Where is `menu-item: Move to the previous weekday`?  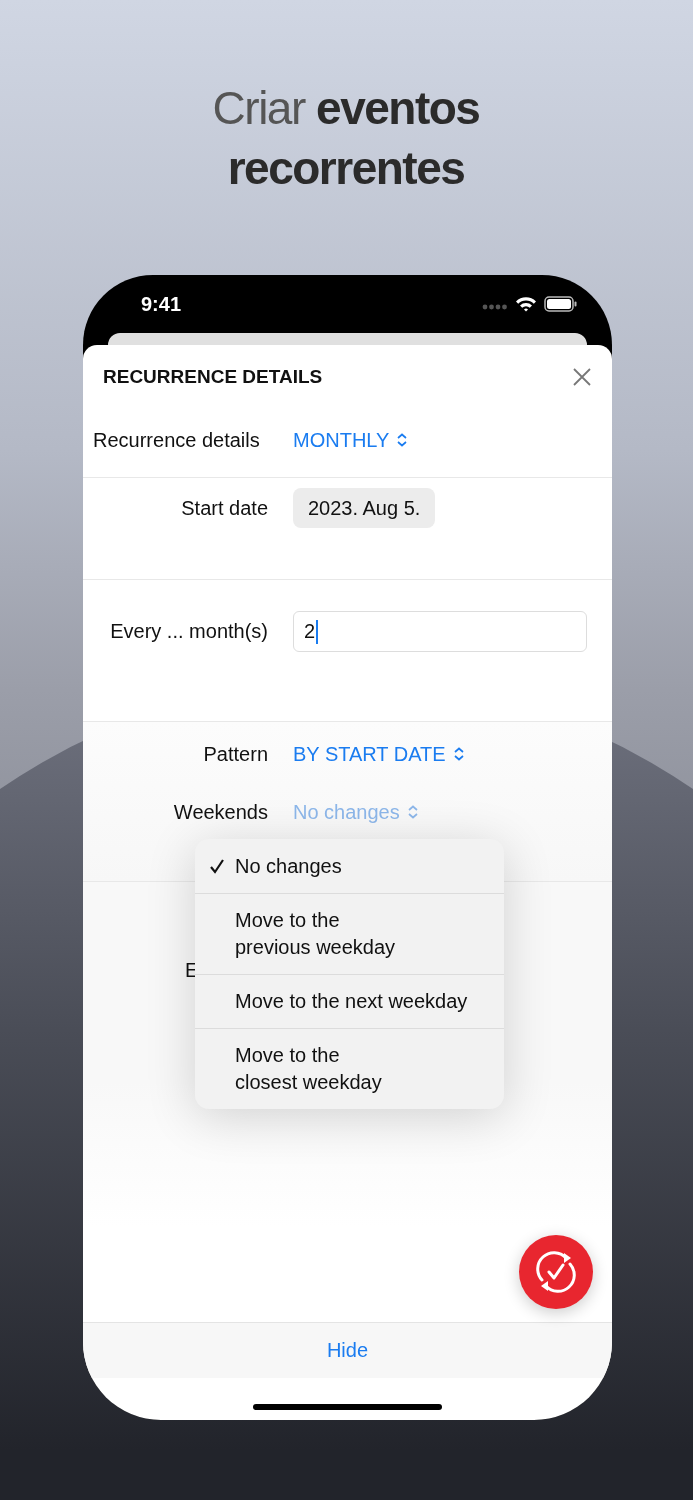
menu-item: Move to the previous weekday is located at coordinates (349, 933).